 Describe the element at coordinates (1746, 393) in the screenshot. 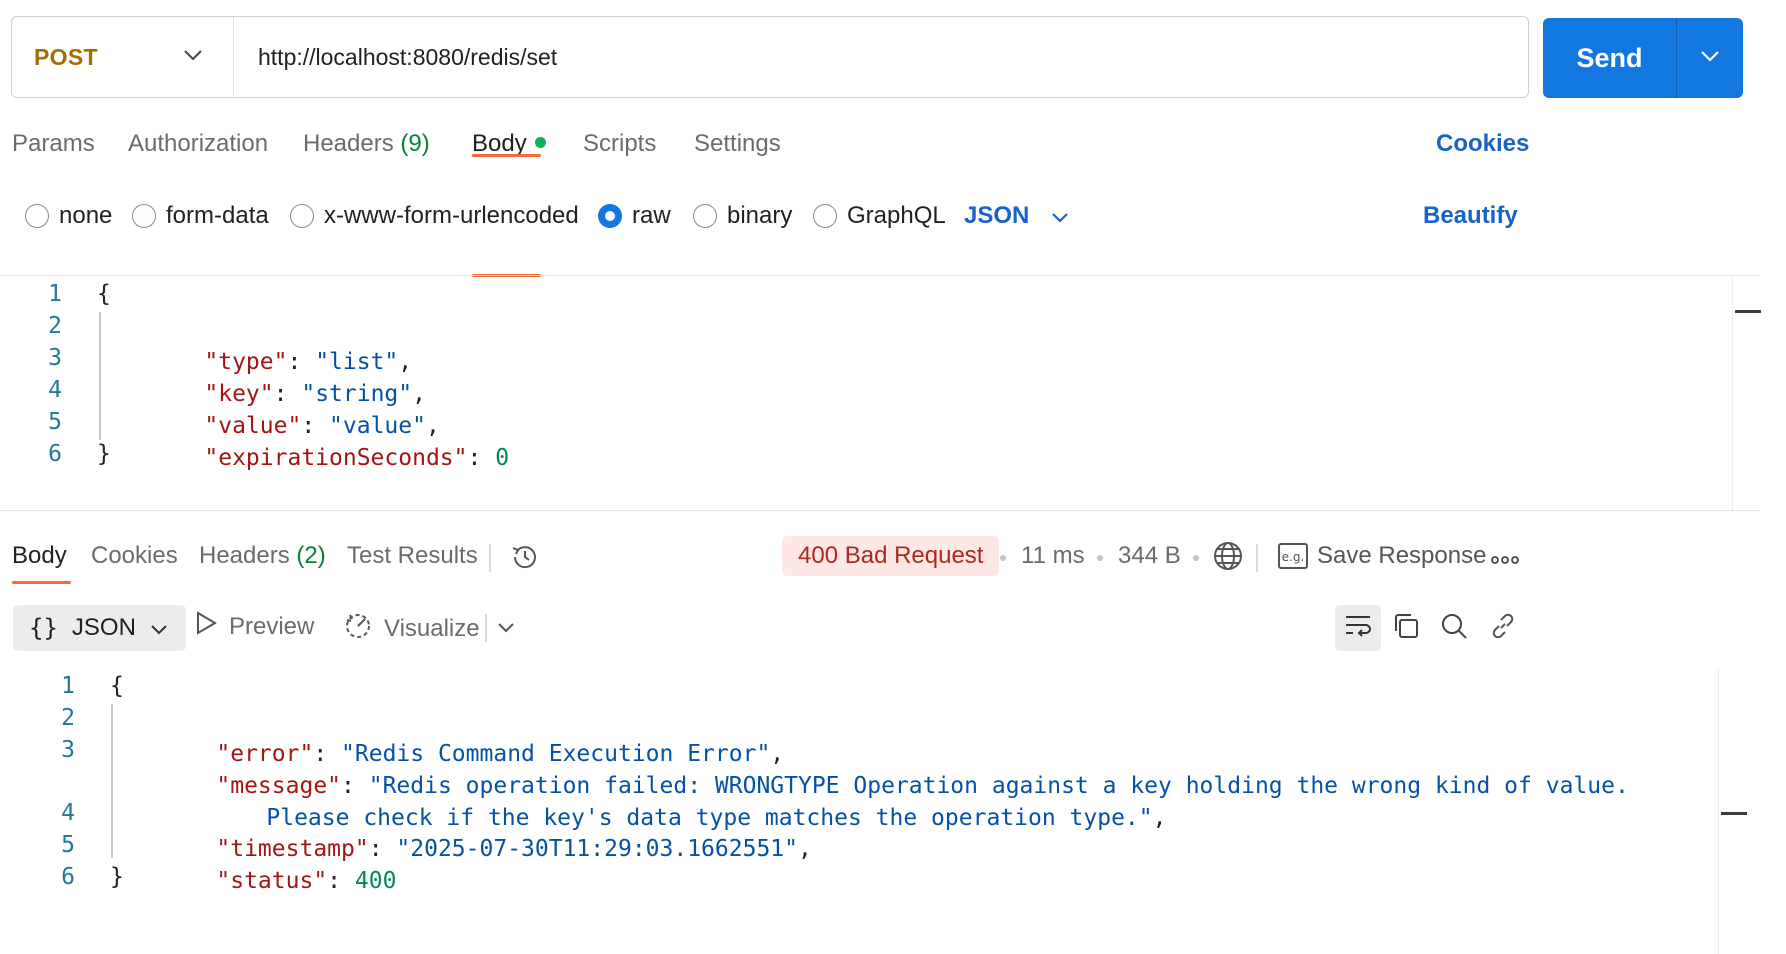

I see `editor-scrollbar` at that location.